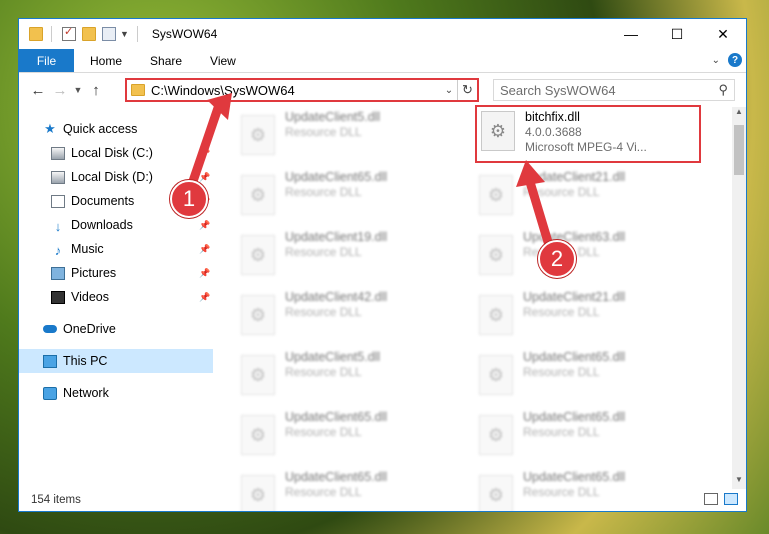  I want to click on arrow-2-head, so click(530, 173).